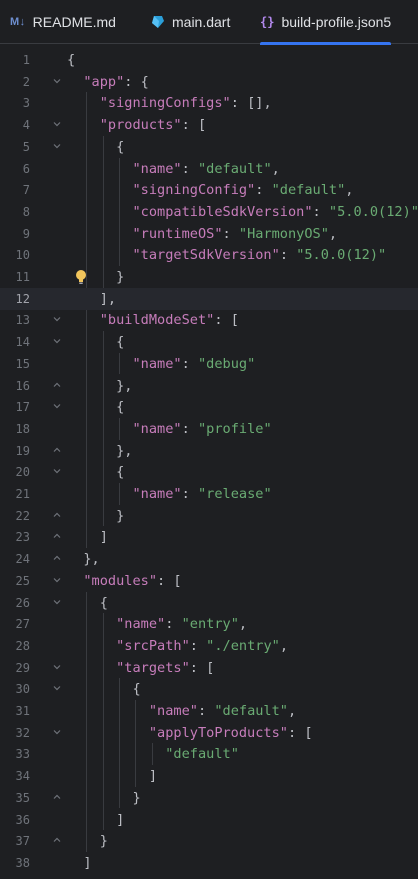  Describe the element at coordinates (136, 125) in the screenshot. I see `code-text: "products": [` at that location.